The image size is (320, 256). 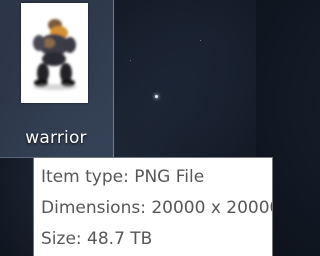 What do you see at coordinates (157, 208) in the screenshot?
I see `tooltip-dimensions: Dimensions: 20000 x 20000` at bounding box center [157, 208].